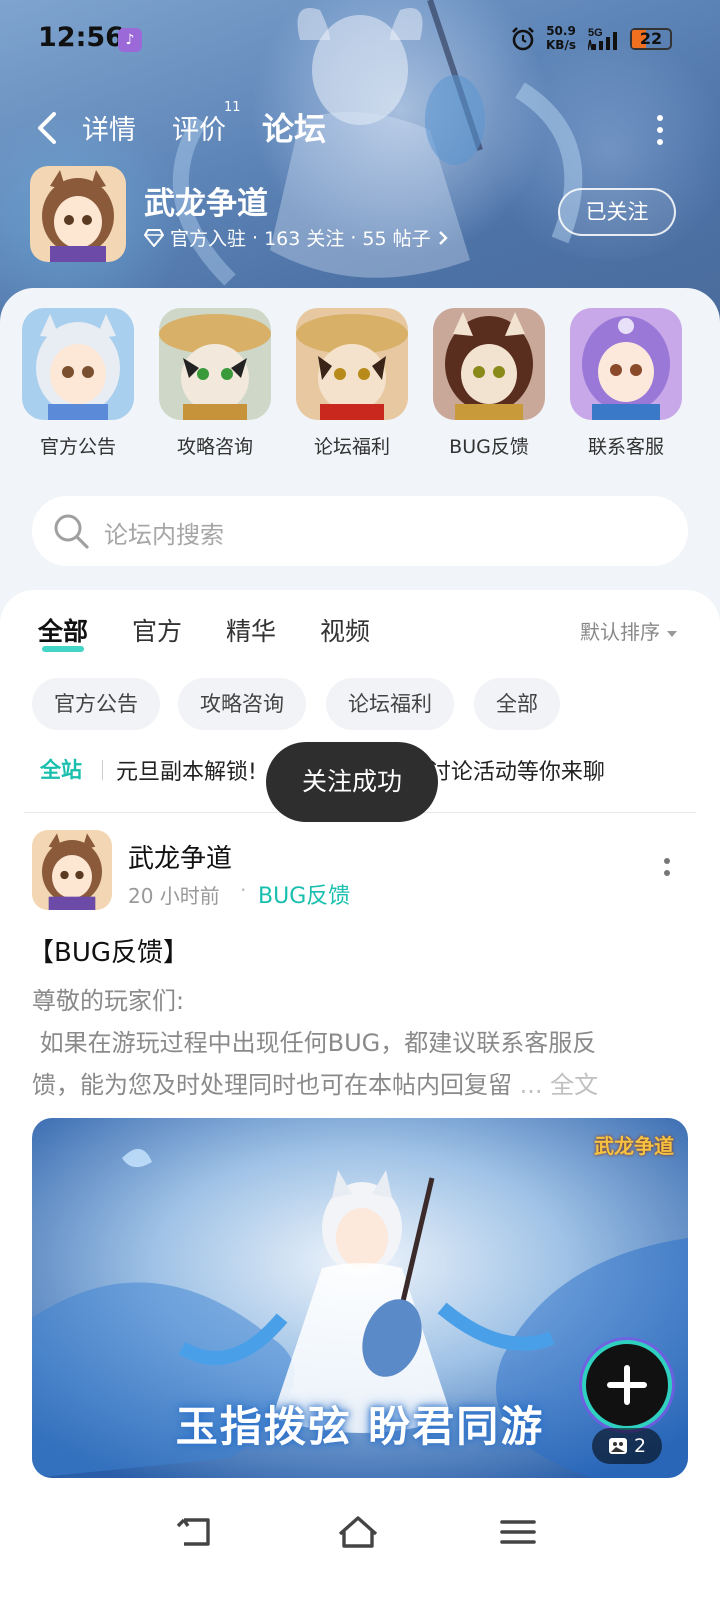 This screenshot has width=720, height=1600. Describe the element at coordinates (360, 531) in the screenshot. I see `forum-search-bar: 论坛内搜索` at that location.